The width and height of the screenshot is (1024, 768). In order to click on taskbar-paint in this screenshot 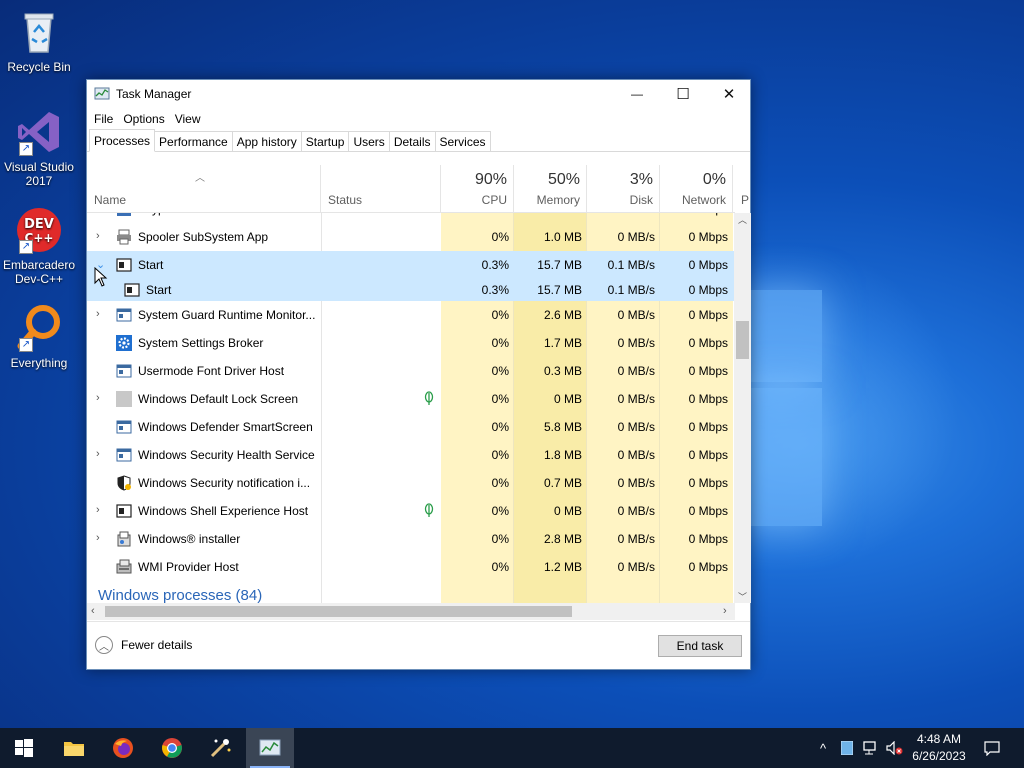, I will do `click(221, 748)`.